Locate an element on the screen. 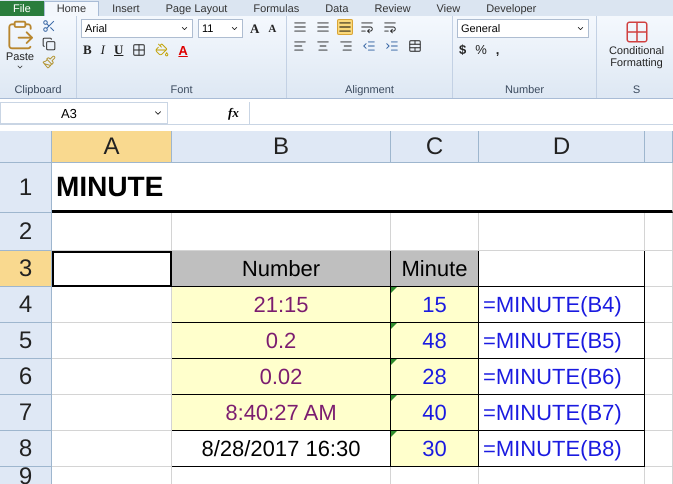 The height and width of the screenshot is (484, 673). underline-button: U is located at coordinates (119, 50).